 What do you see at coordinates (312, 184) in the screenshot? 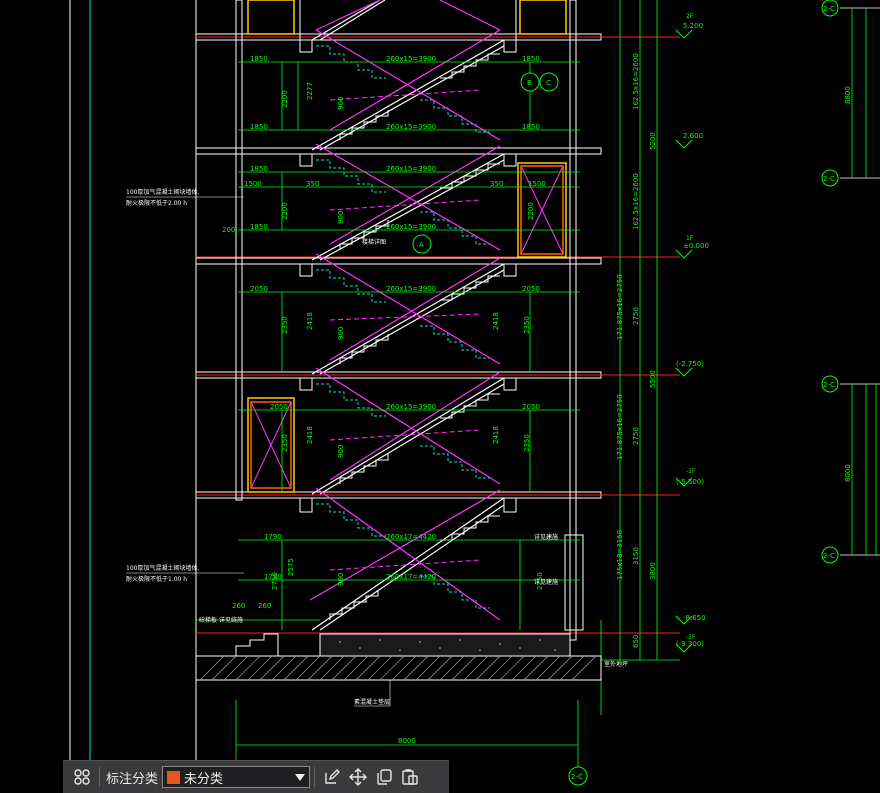
I see `landing-350-a: 350` at bounding box center [312, 184].